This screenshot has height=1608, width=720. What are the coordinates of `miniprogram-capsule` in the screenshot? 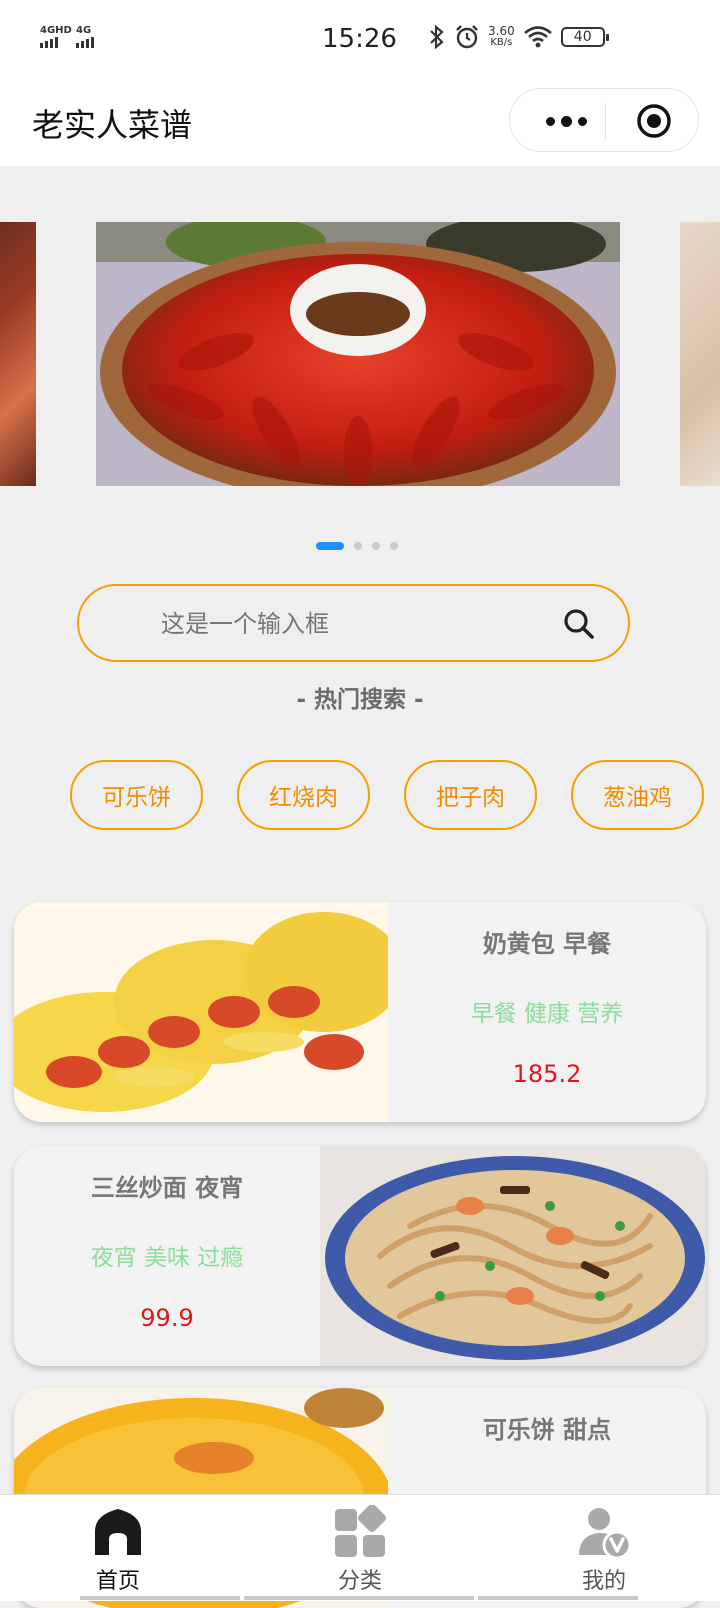 It's located at (604, 120).